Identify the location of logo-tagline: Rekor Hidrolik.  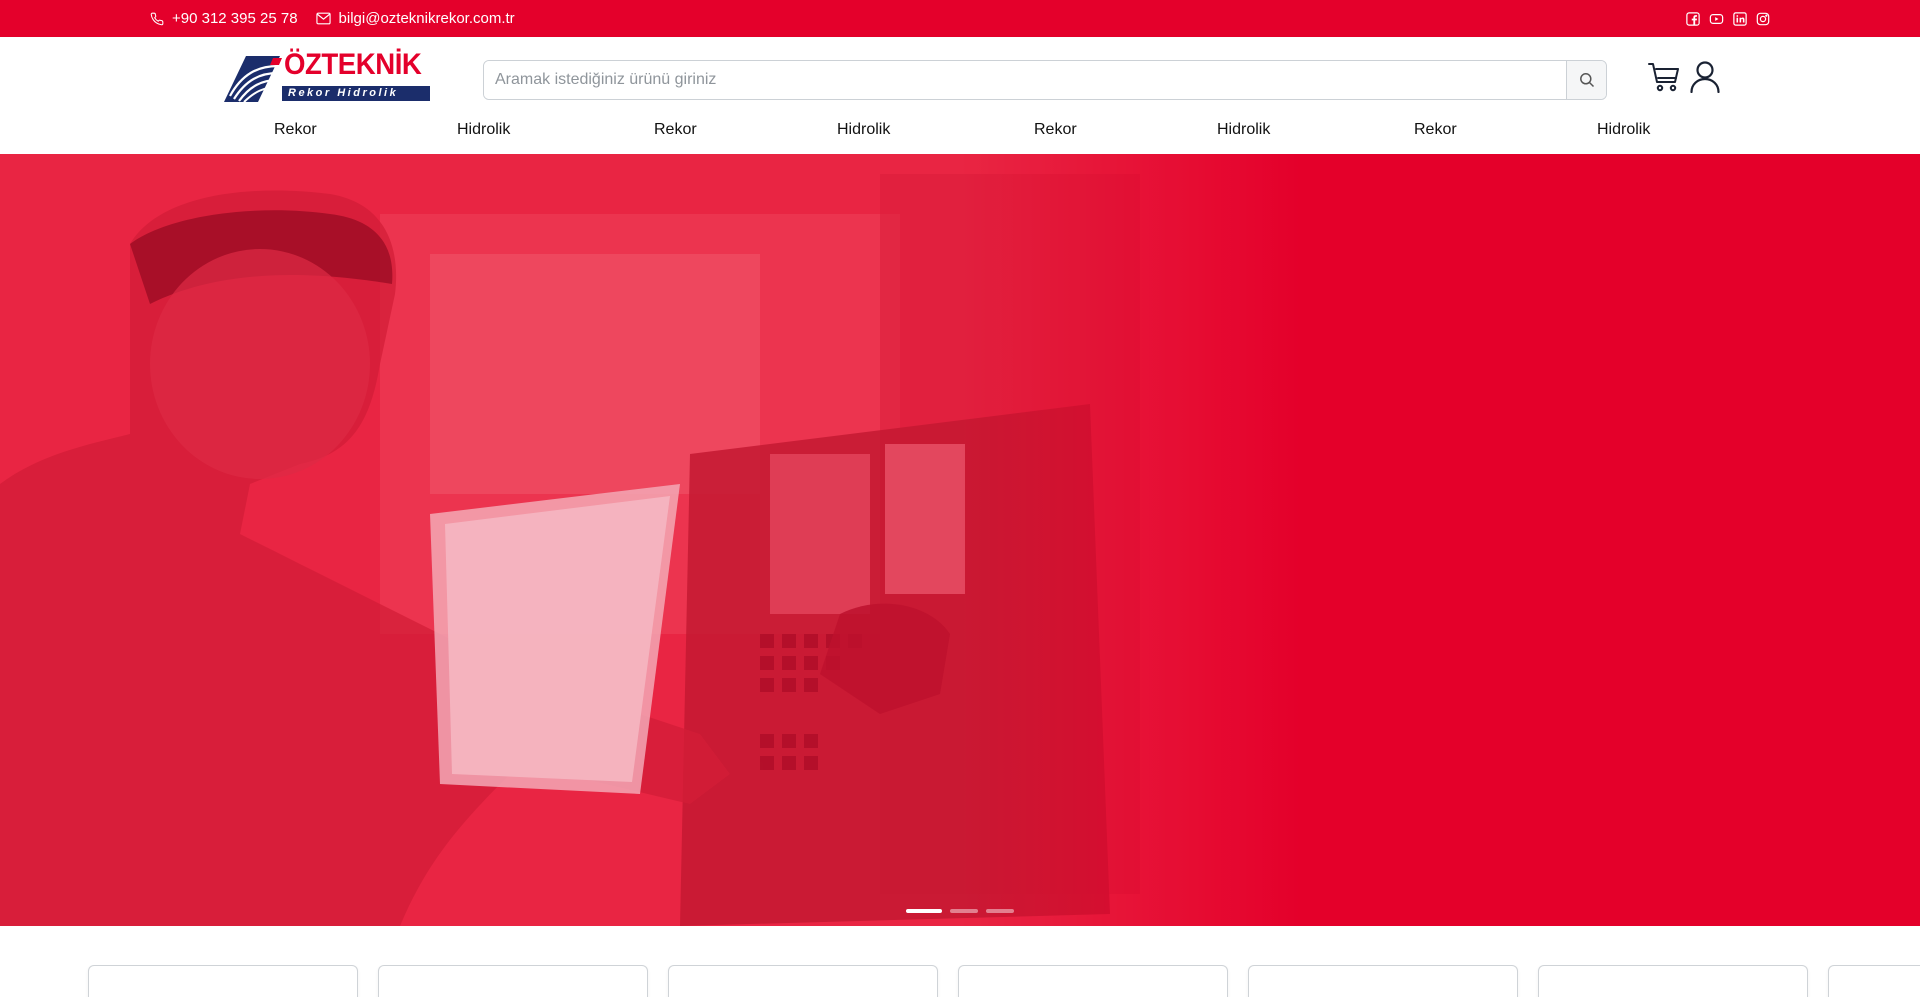
(343, 93).